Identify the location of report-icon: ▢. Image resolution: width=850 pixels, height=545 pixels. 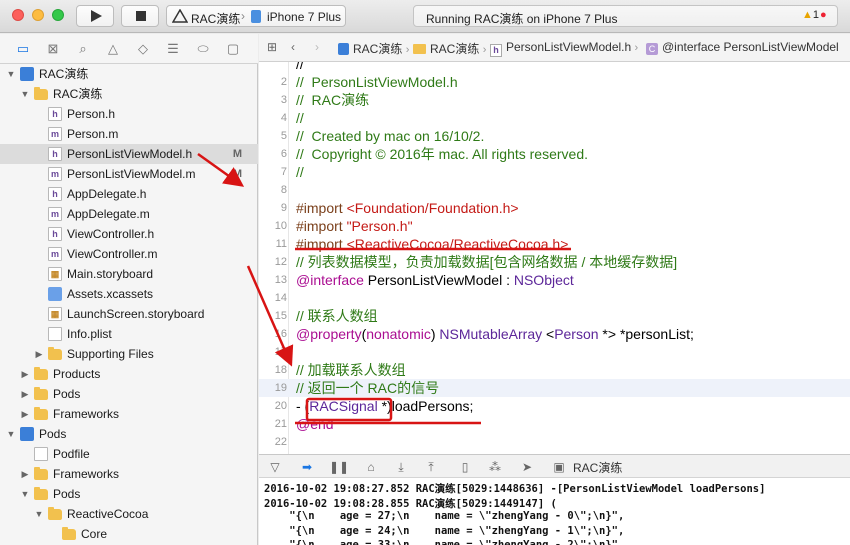
(233, 49).